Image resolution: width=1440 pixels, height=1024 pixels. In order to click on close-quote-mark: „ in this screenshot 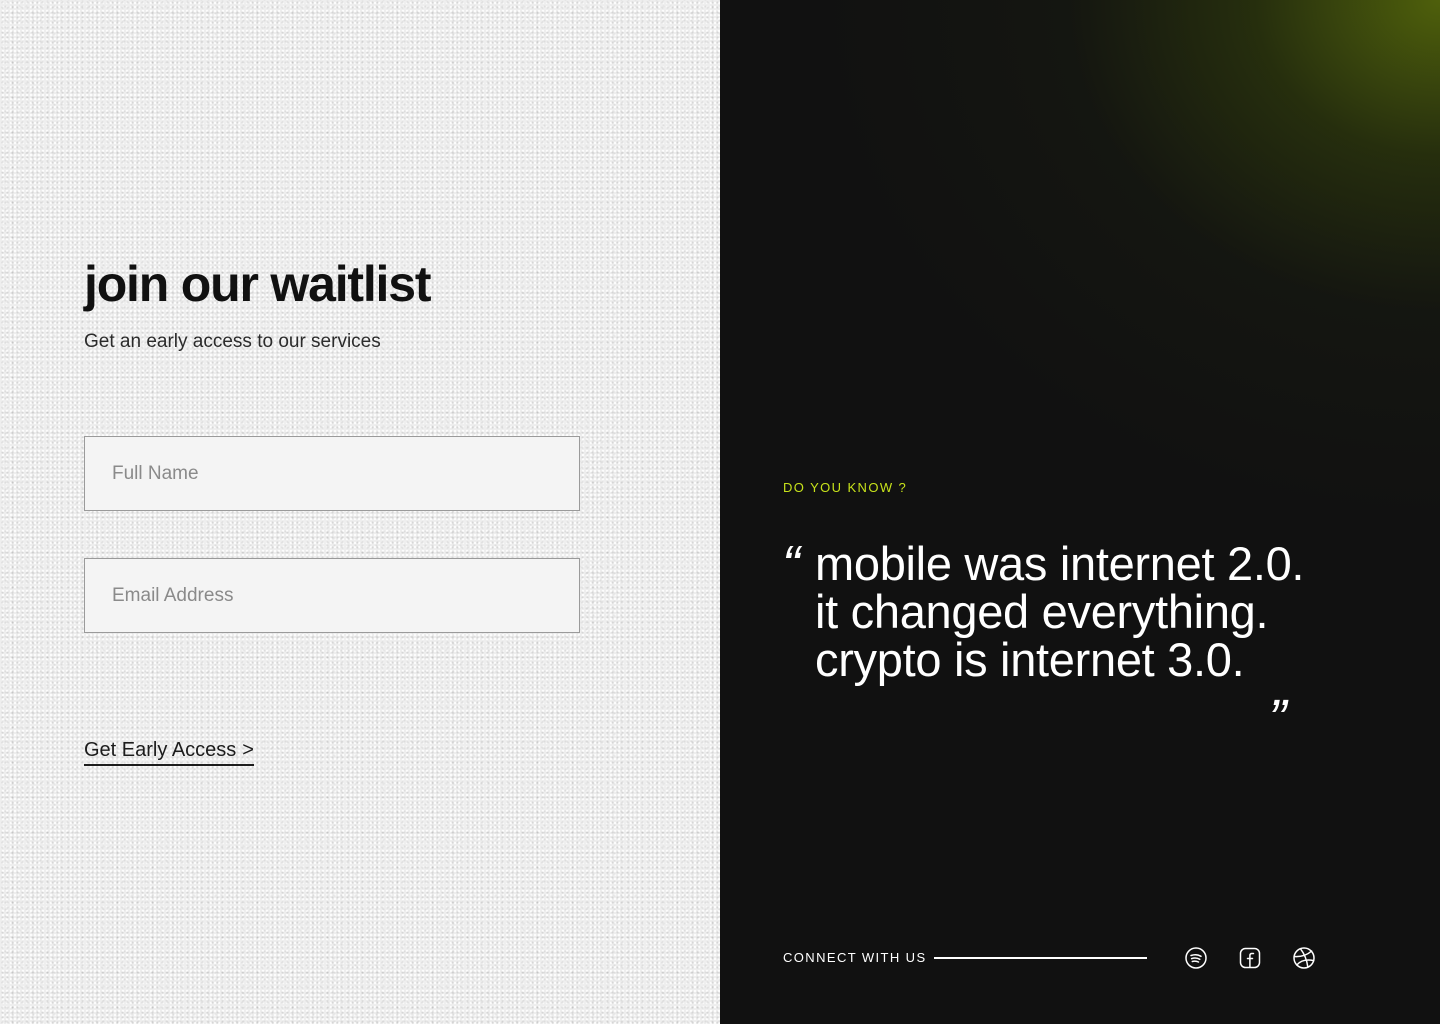, I will do `click(1283, 687)`.